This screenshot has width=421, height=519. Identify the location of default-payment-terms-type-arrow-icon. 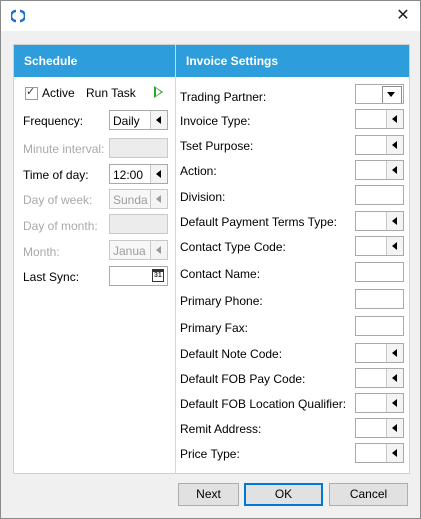
(394, 221).